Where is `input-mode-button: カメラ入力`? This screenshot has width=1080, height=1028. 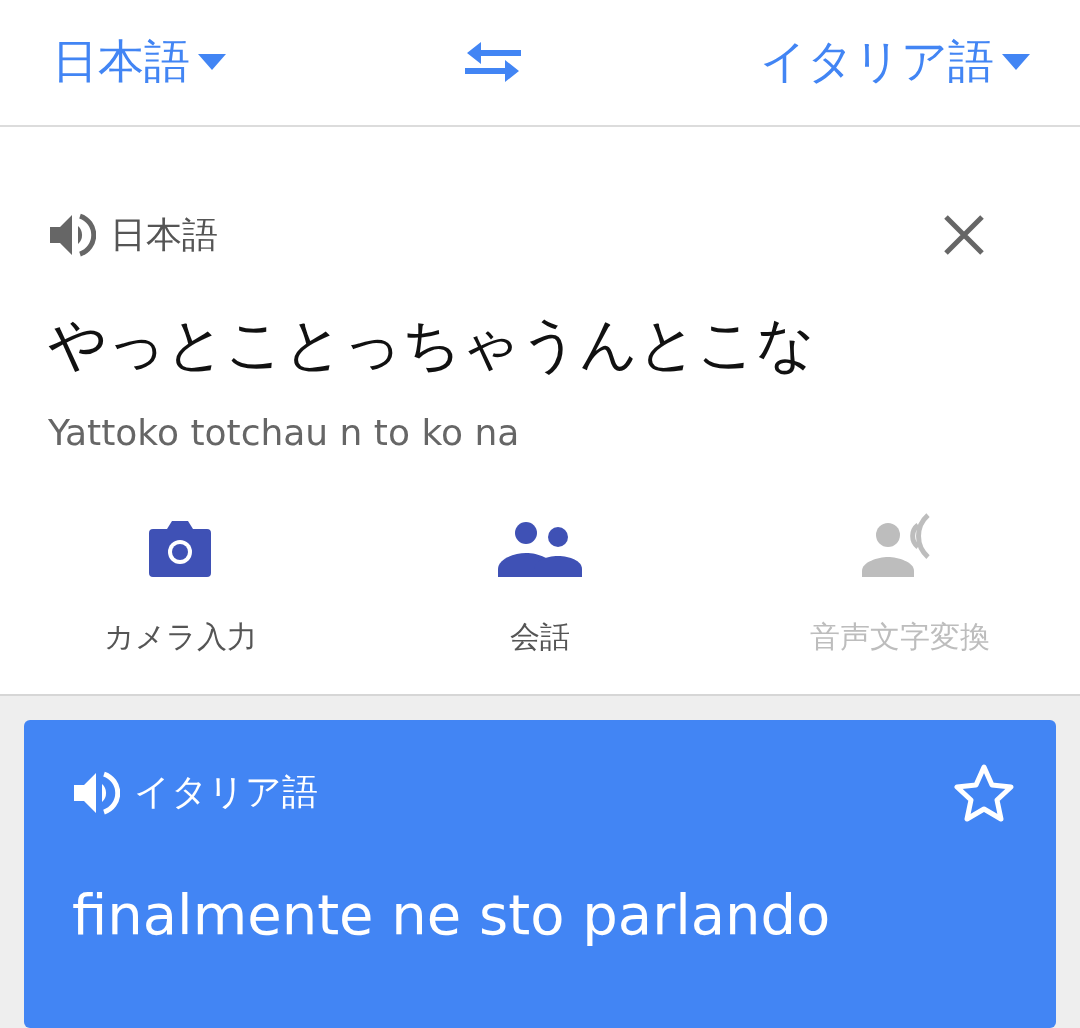
input-mode-button: カメラ入力 is located at coordinates (180, 585).